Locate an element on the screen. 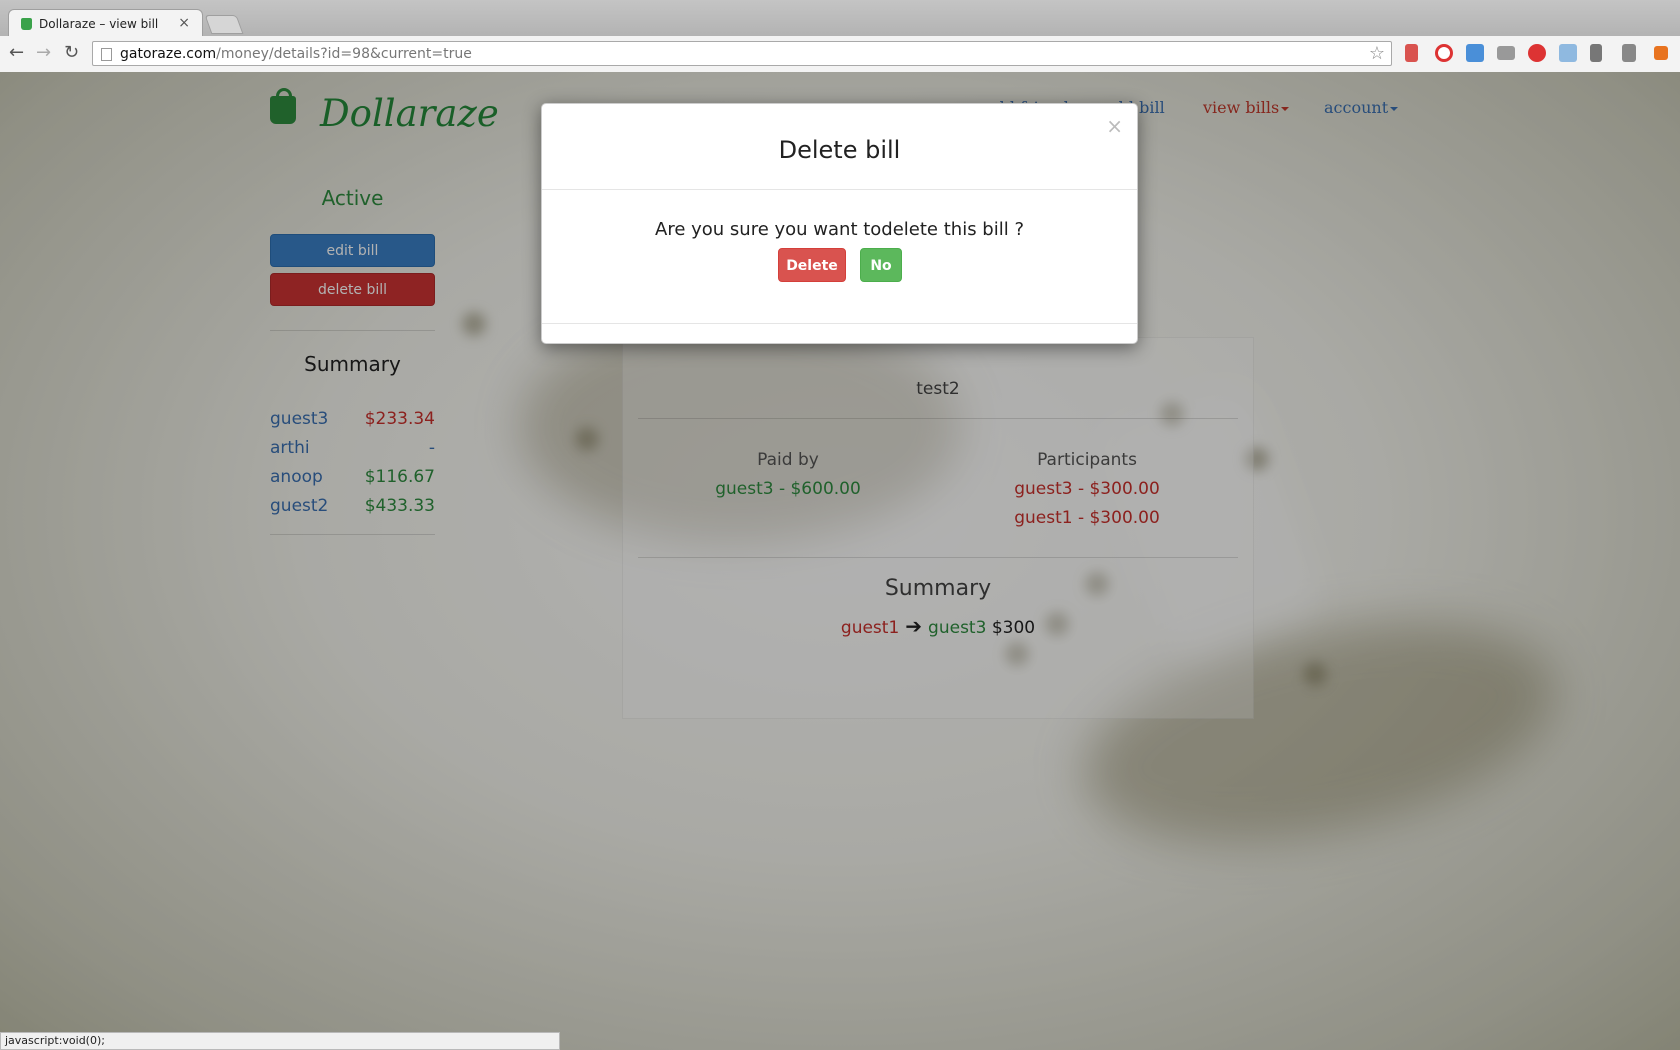 Image resolution: width=1680 pixels, height=1050 pixels. new-tab-button is located at coordinates (224, 24).